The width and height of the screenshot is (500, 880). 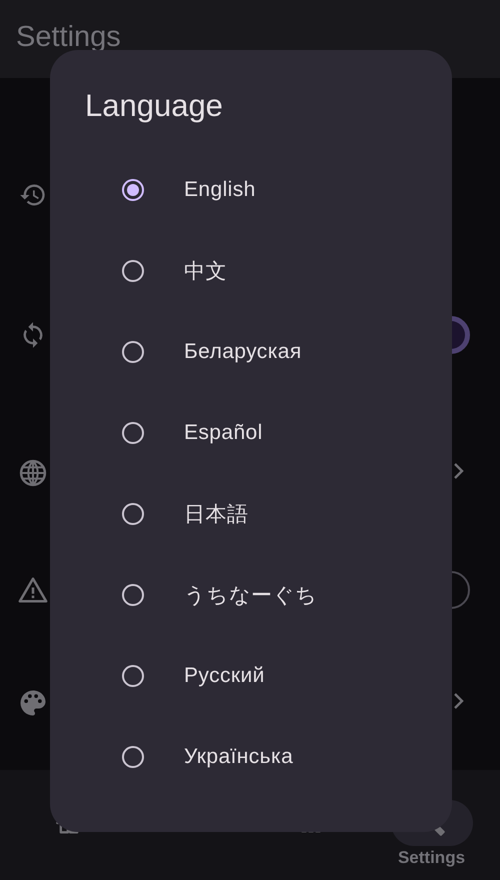 What do you see at coordinates (220, 190) in the screenshot?
I see `language-option: English` at bounding box center [220, 190].